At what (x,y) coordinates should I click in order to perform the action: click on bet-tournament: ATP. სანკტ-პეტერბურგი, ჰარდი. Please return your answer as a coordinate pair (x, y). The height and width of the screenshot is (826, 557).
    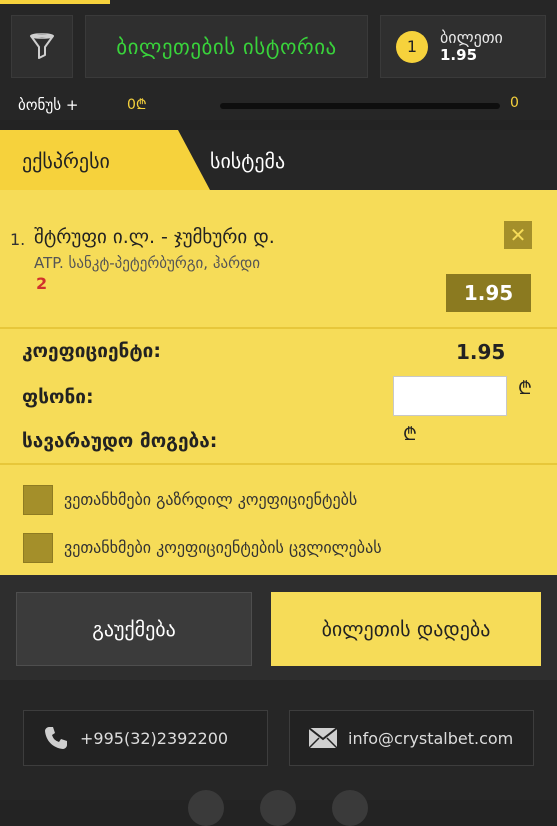
    Looking at the image, I should click on (147, 263).